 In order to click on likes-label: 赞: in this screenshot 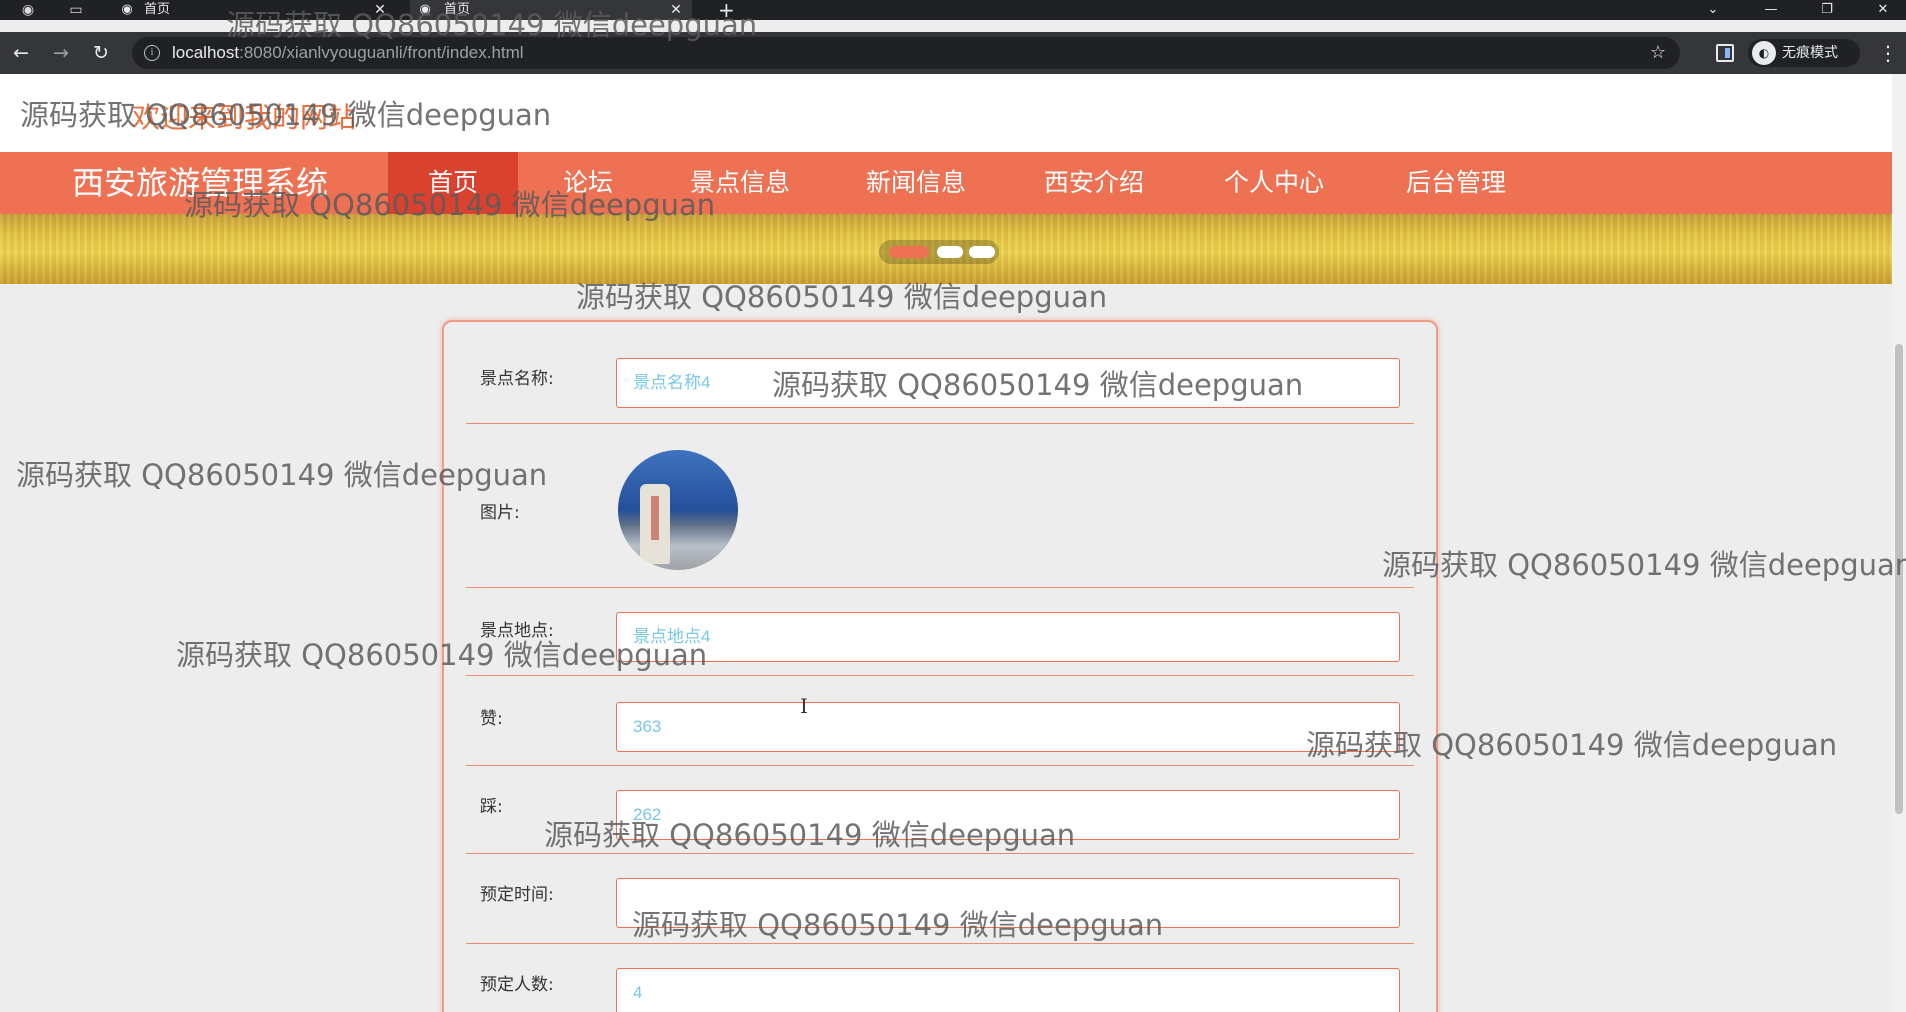, I will do `click(491, 719)`.